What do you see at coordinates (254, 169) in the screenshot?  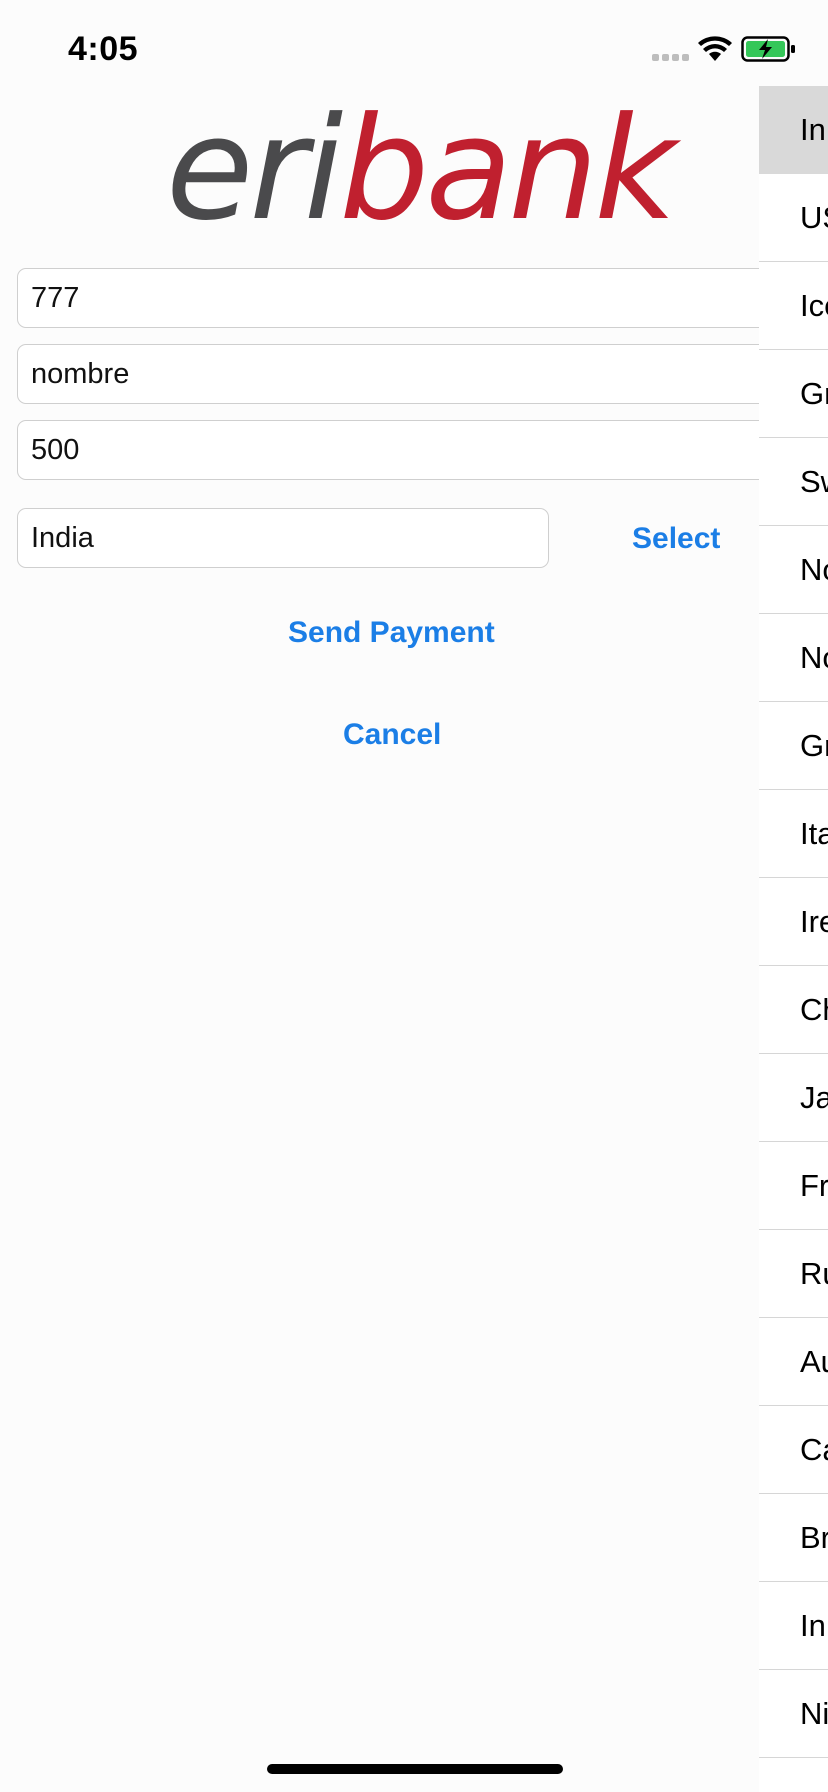 I see `logo-eri-text: eri` at bounding box center [254, 169].